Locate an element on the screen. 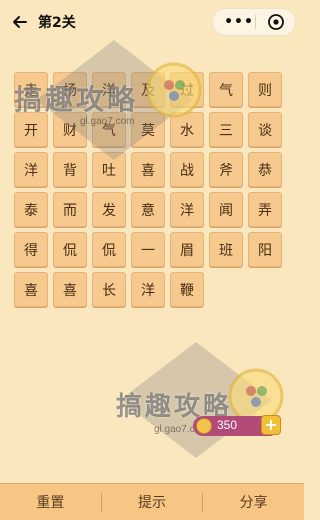 The width and height of the screenshot is (320, 520). character-tile: 则 is located at coordinates (265, 89).